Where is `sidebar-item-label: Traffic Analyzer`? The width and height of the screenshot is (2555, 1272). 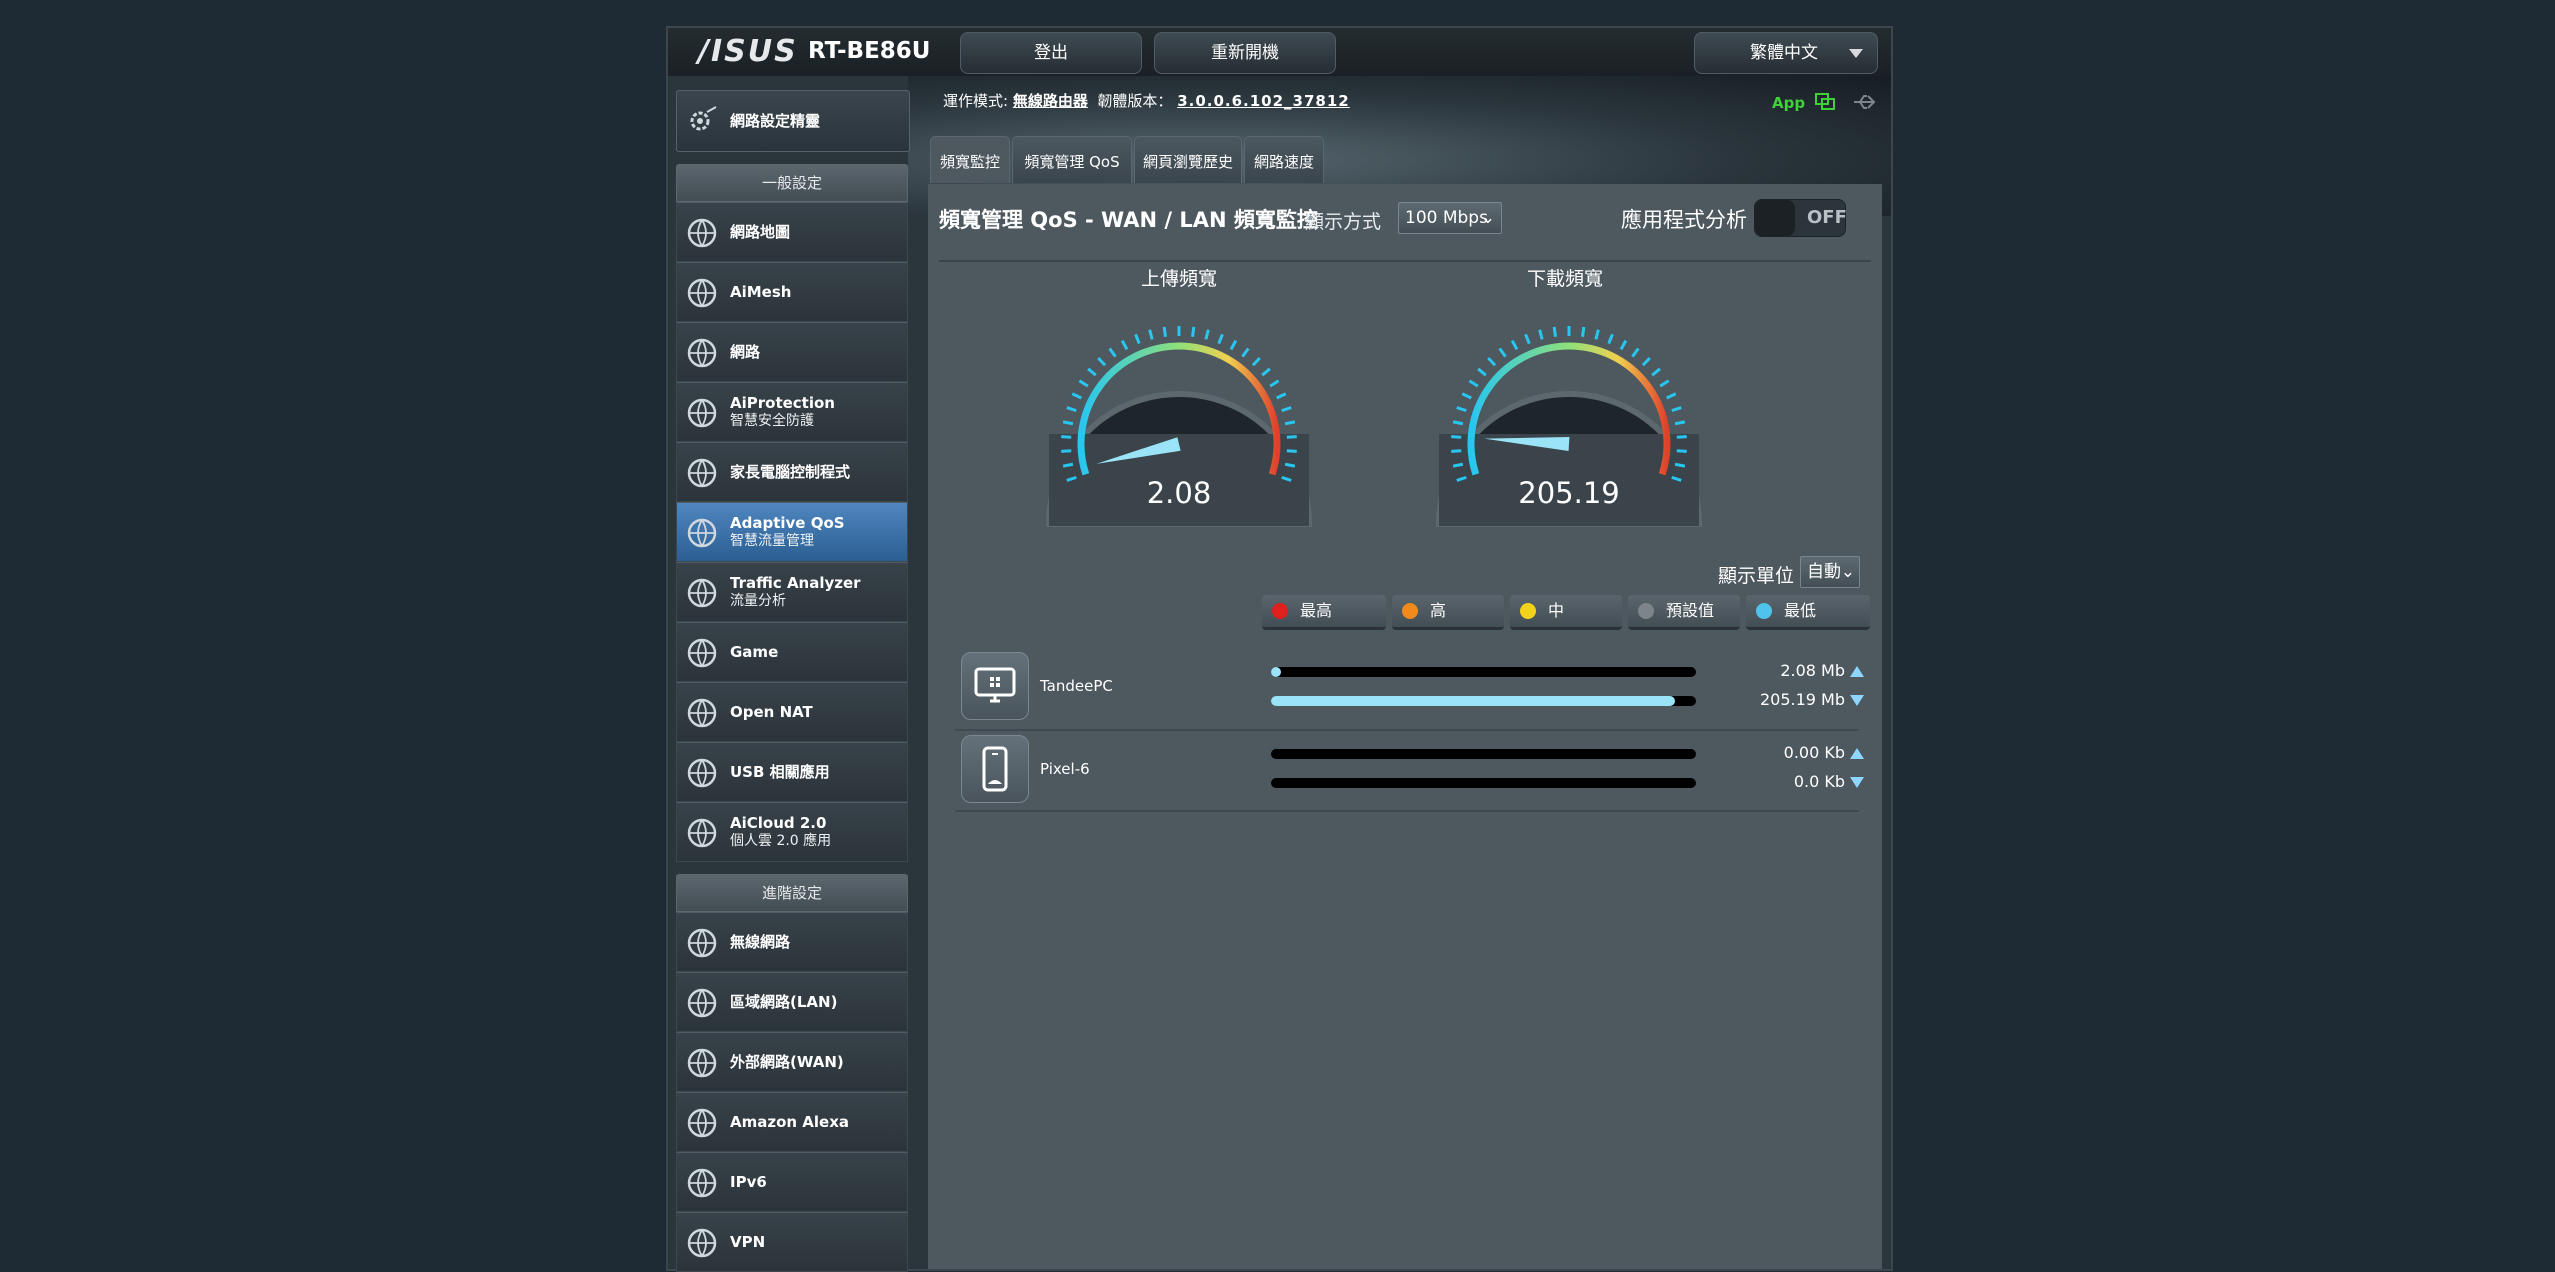
sidebar-item-label: Traffic Analyzer is located at coordinates (795, 583).